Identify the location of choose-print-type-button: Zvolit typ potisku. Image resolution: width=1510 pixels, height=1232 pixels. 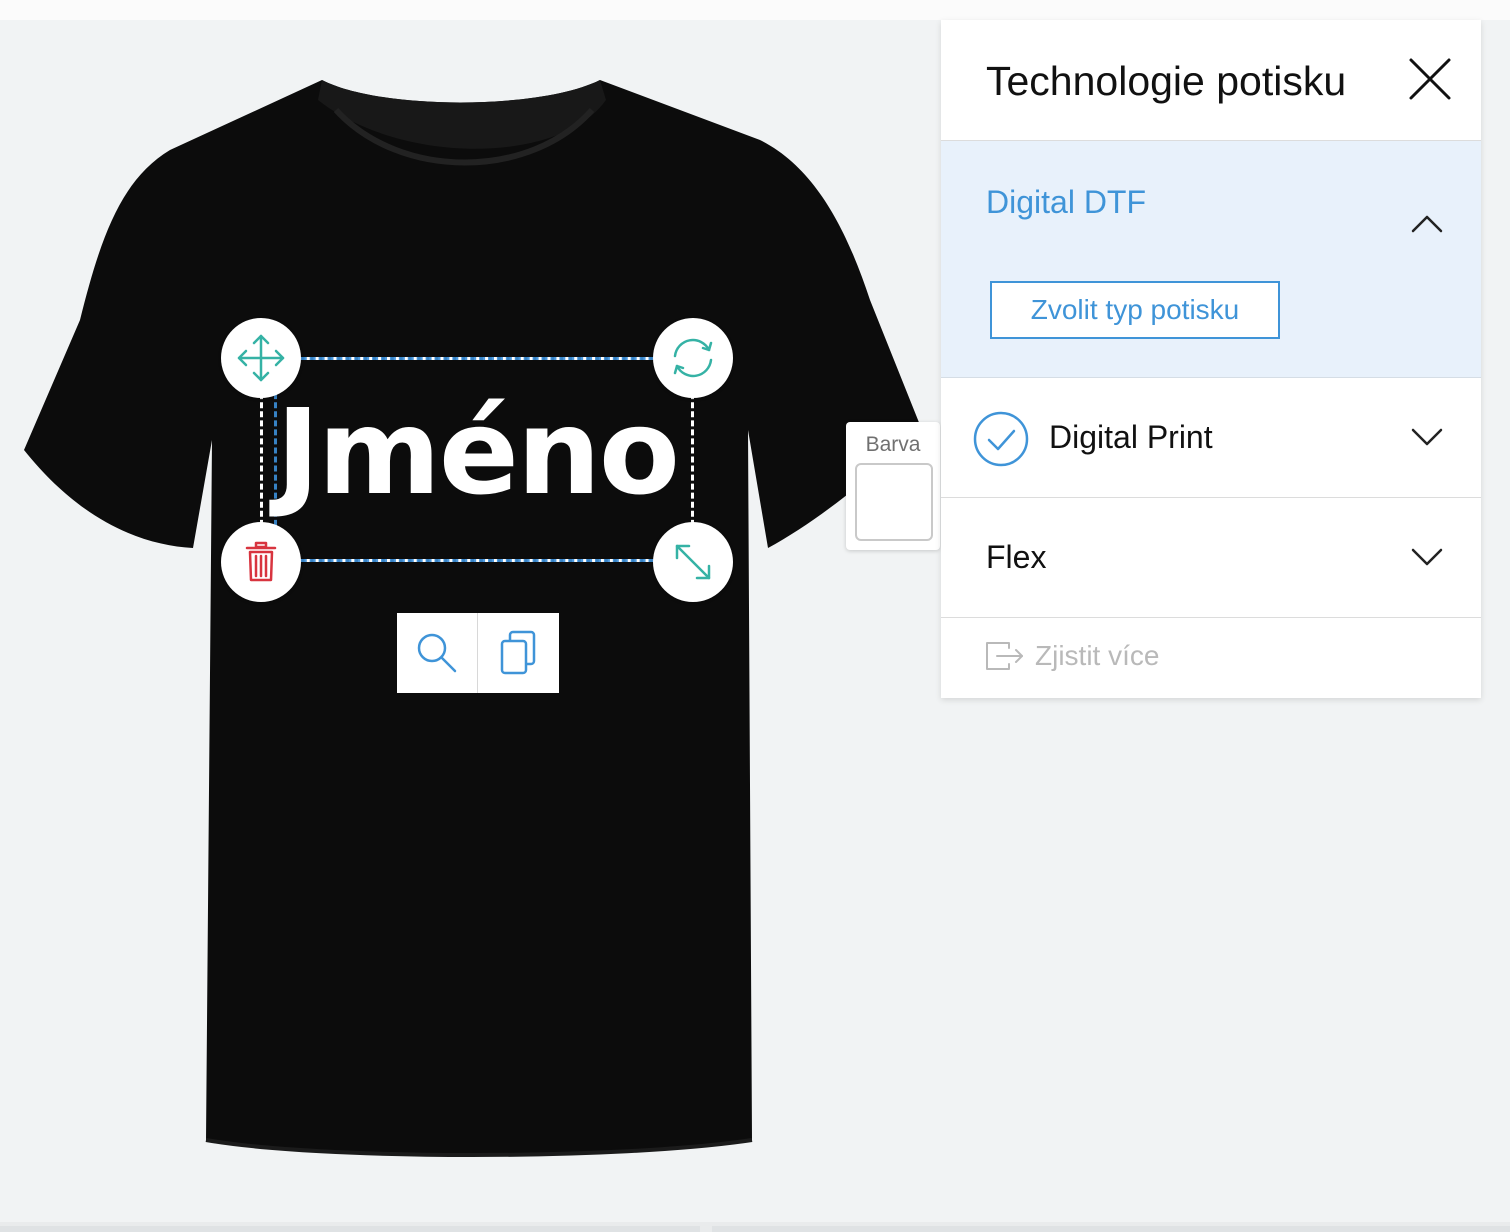
(1135, 310).